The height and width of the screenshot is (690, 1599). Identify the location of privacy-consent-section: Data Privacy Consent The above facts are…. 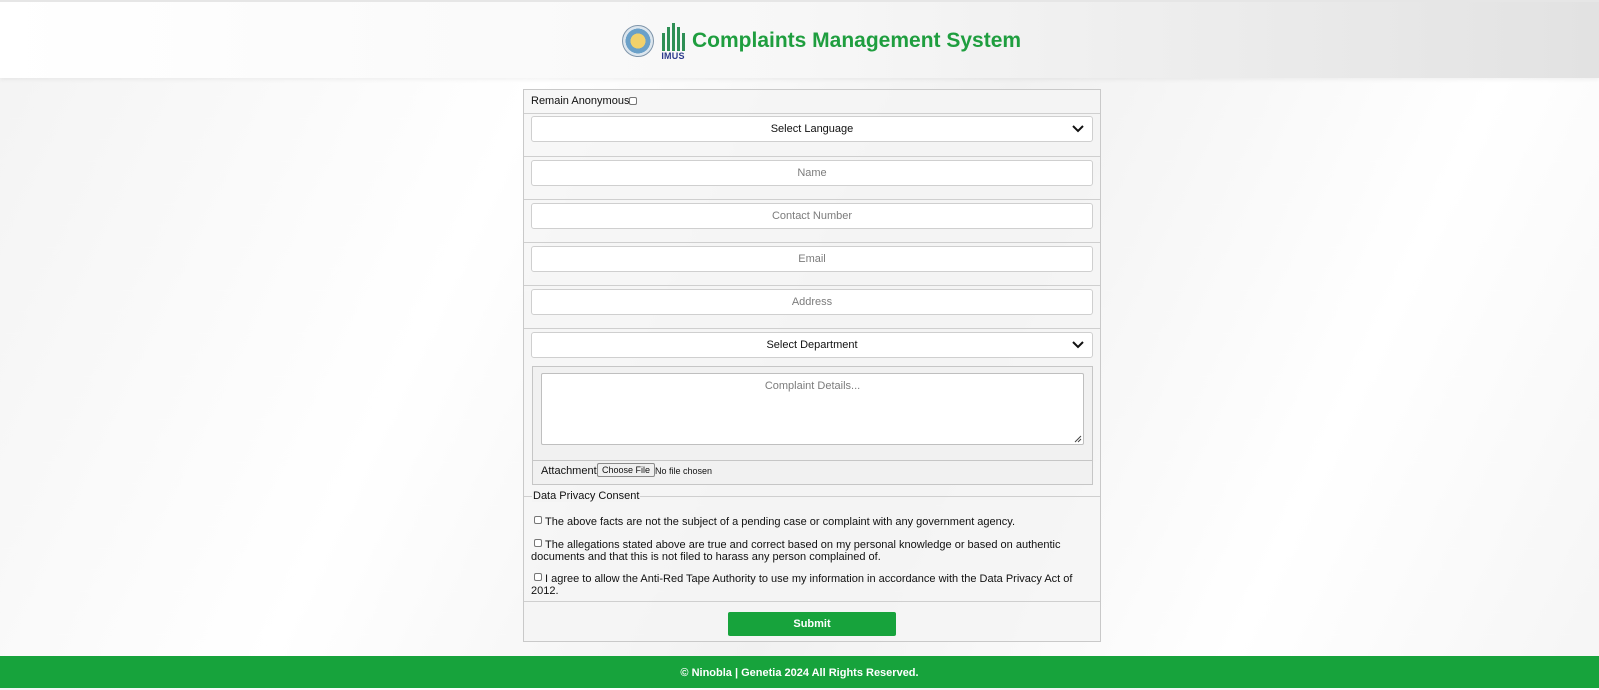
(812, 546).